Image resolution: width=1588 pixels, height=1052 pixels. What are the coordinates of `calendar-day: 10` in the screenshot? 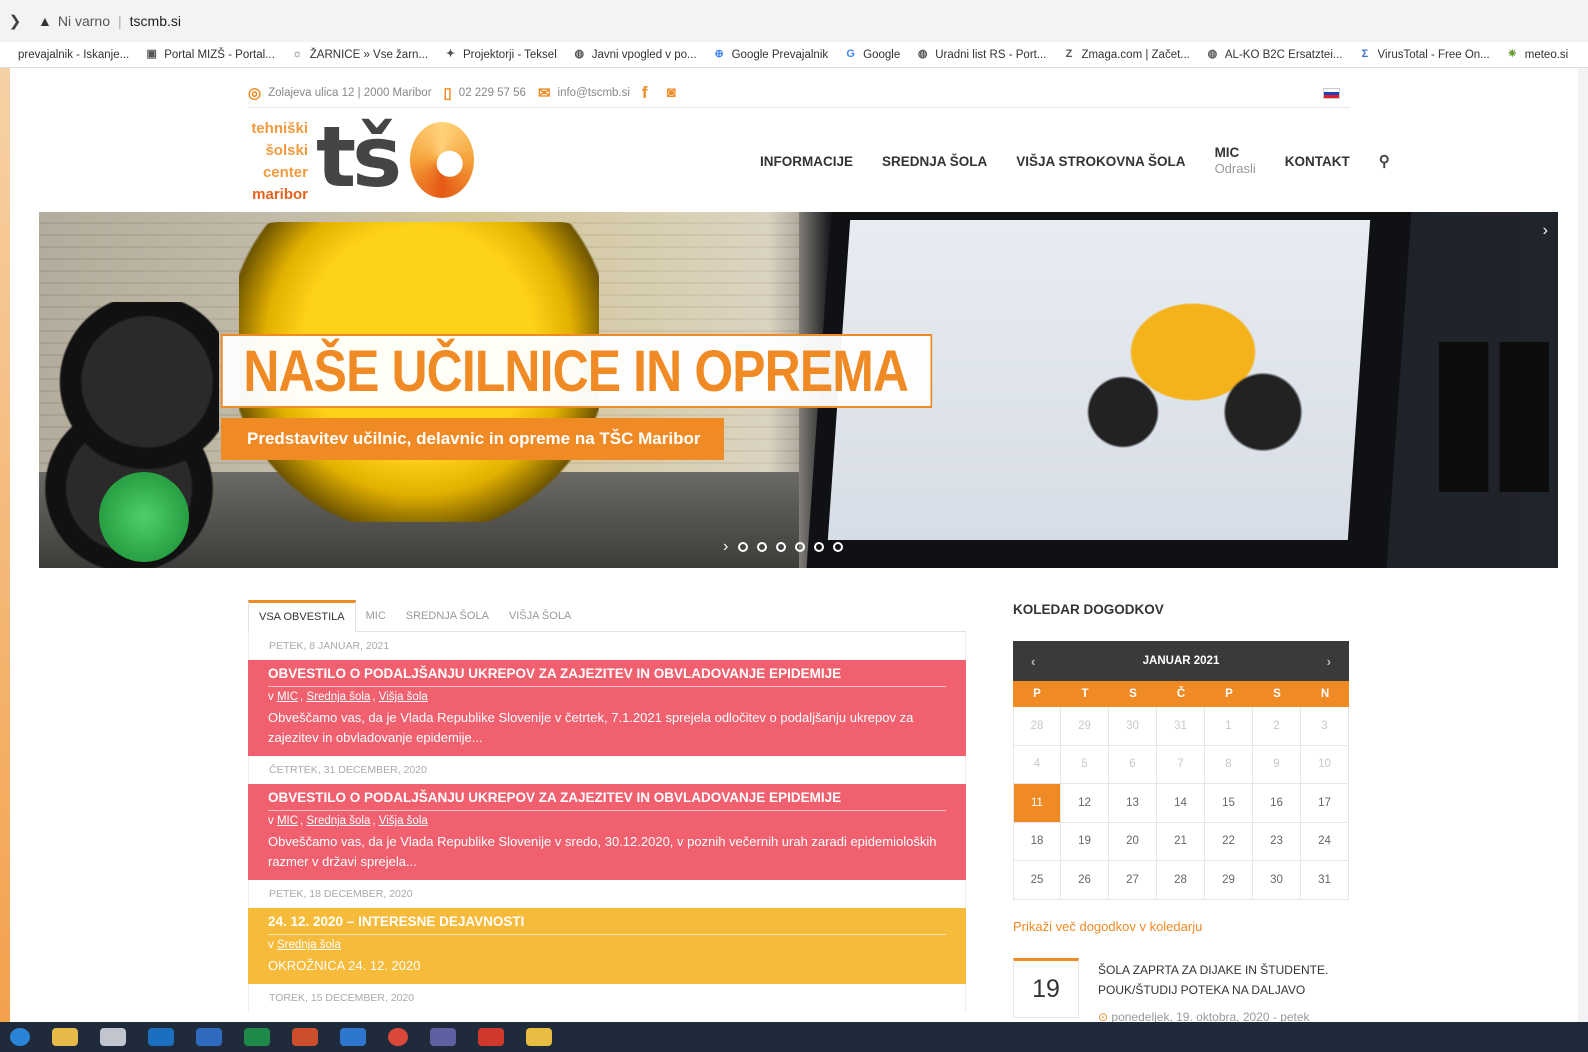 It's located at (1325, 764).